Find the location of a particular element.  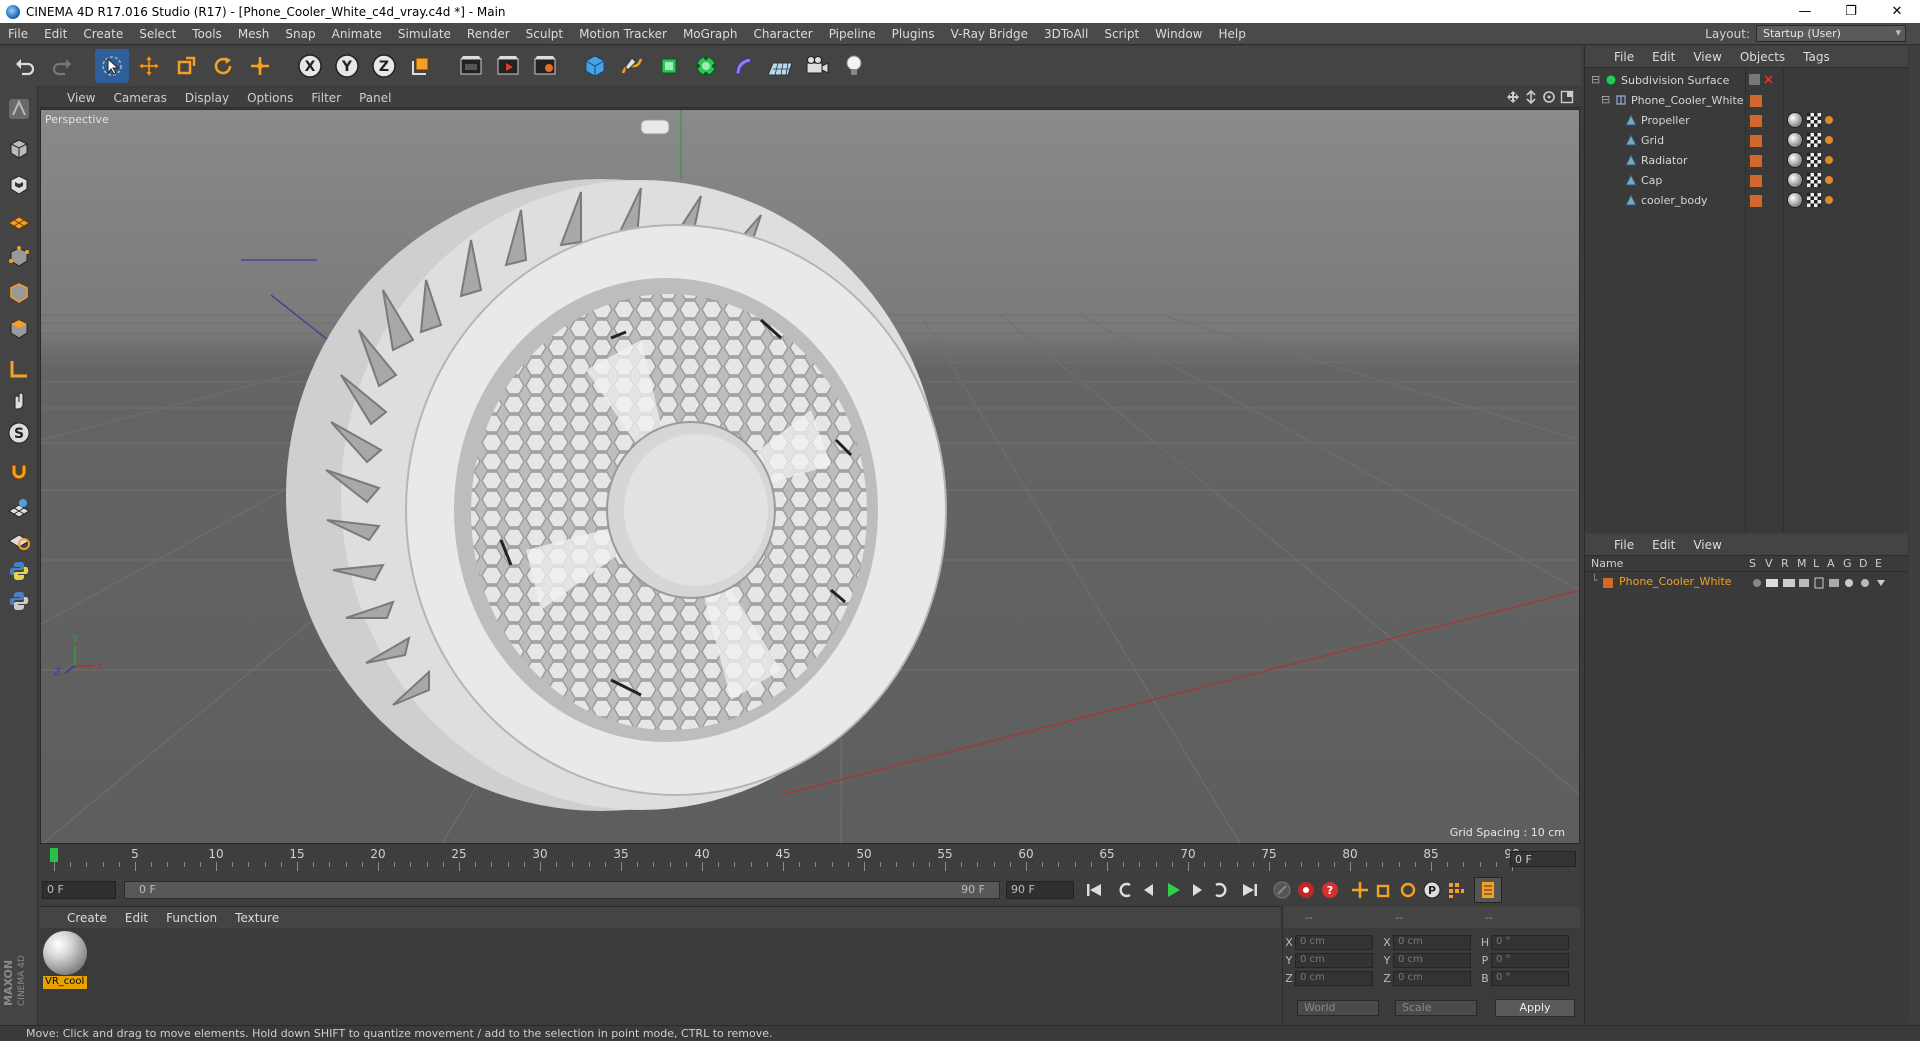

layer-menu-file: File is located at coordinates (1624, 545).